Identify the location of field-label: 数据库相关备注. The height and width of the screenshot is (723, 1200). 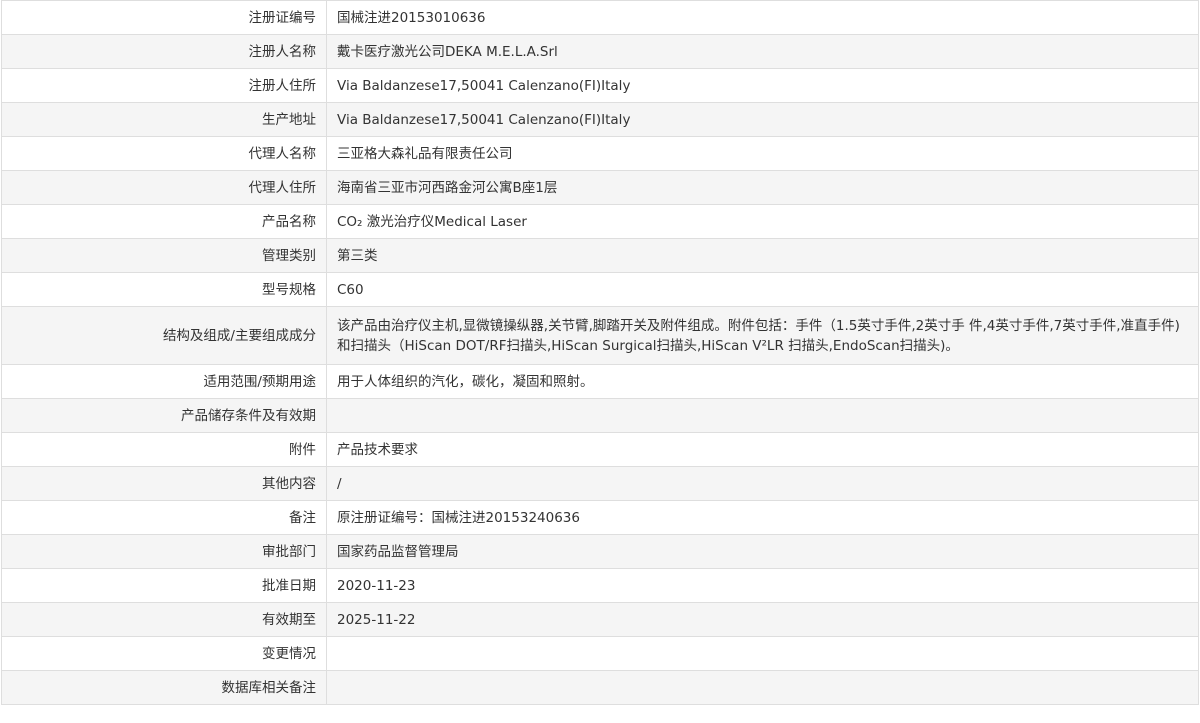
(164, 687).